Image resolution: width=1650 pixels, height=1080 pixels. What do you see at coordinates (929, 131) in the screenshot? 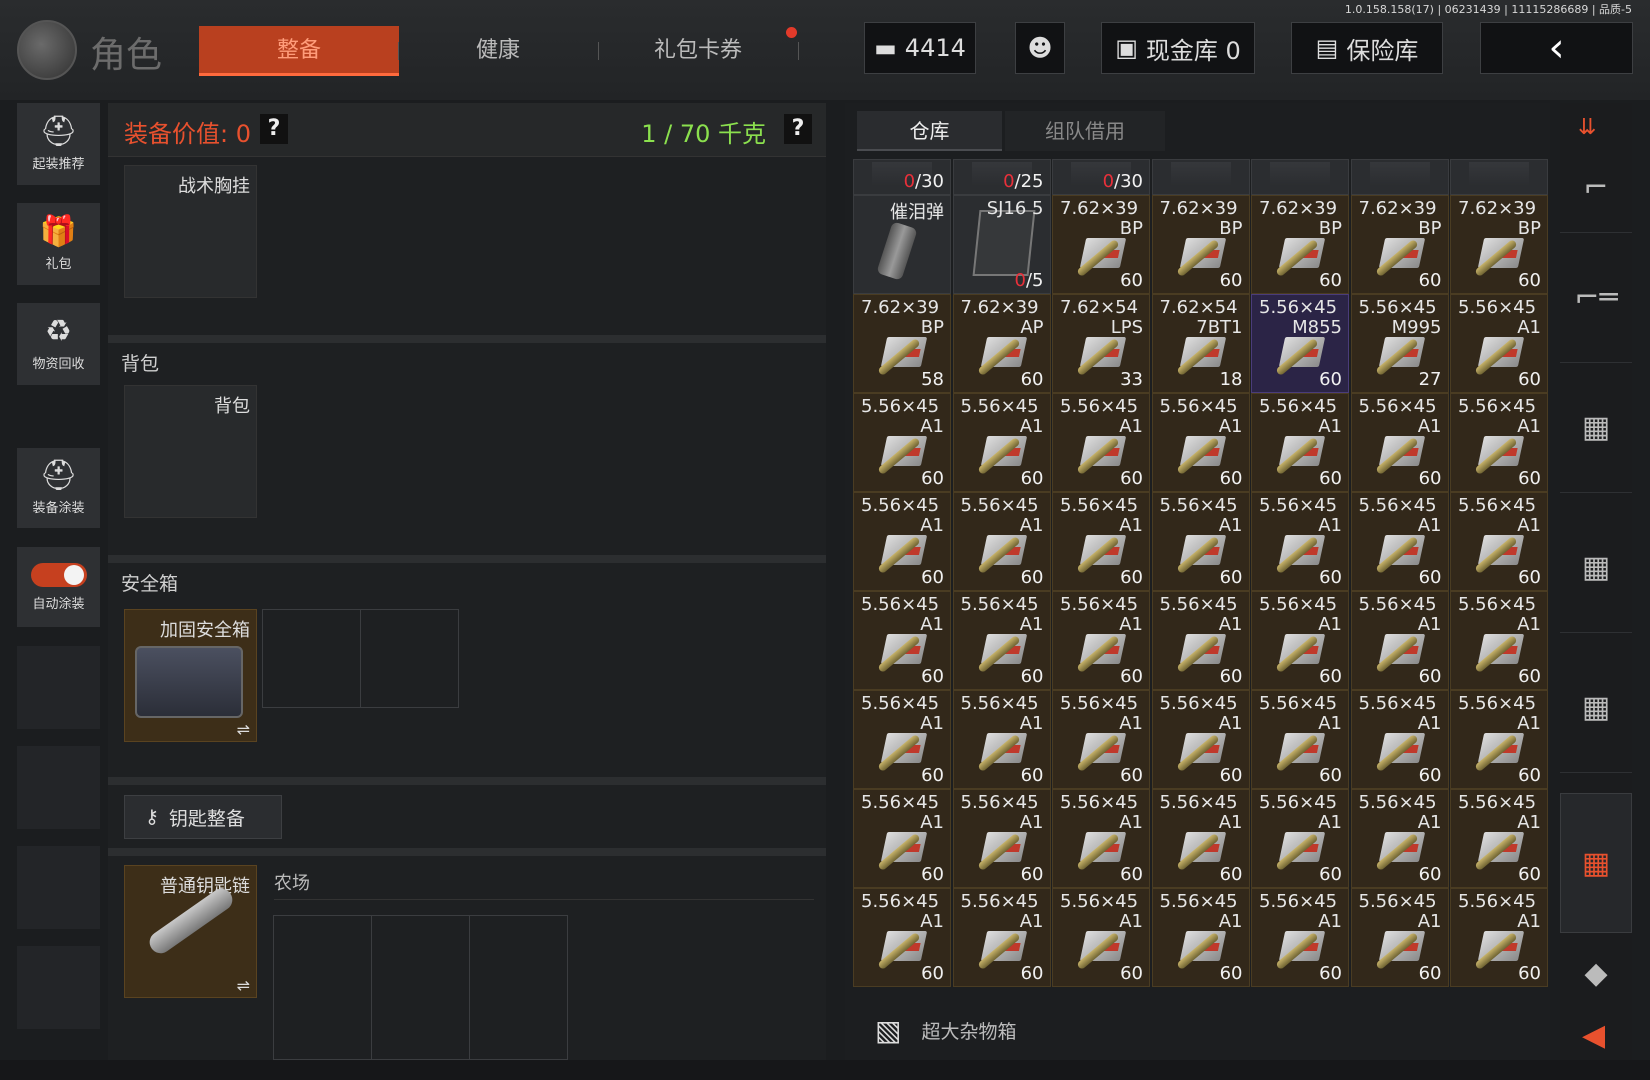
I see `tab-warehouse: 仓库` at bounding box center [929, 131].